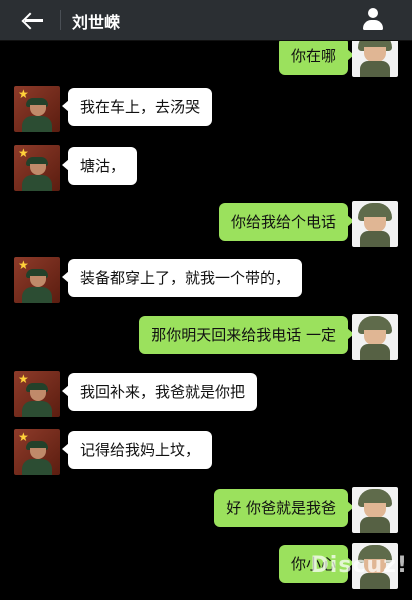 The height and width of the screenshot is (600, 412). What do you see at coordinates (246, 335) in the screenshot?
I see `message-bubble-sent: 那你明天回来给我电话 一定` at bounding box center [246, 335].